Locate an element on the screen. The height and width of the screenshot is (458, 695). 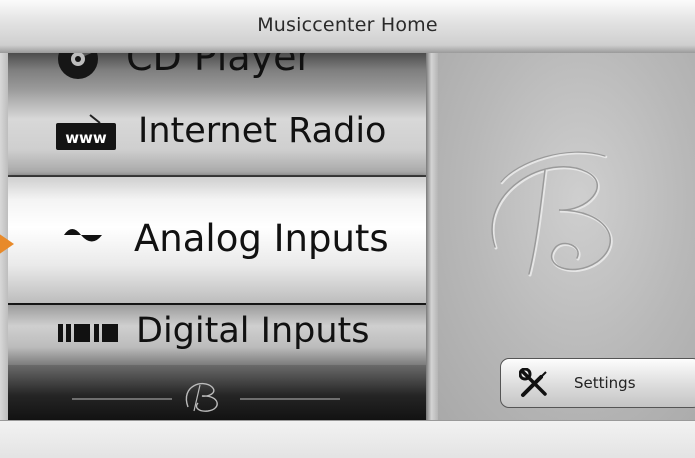
menu-footer is located at coordinates (217, 392).